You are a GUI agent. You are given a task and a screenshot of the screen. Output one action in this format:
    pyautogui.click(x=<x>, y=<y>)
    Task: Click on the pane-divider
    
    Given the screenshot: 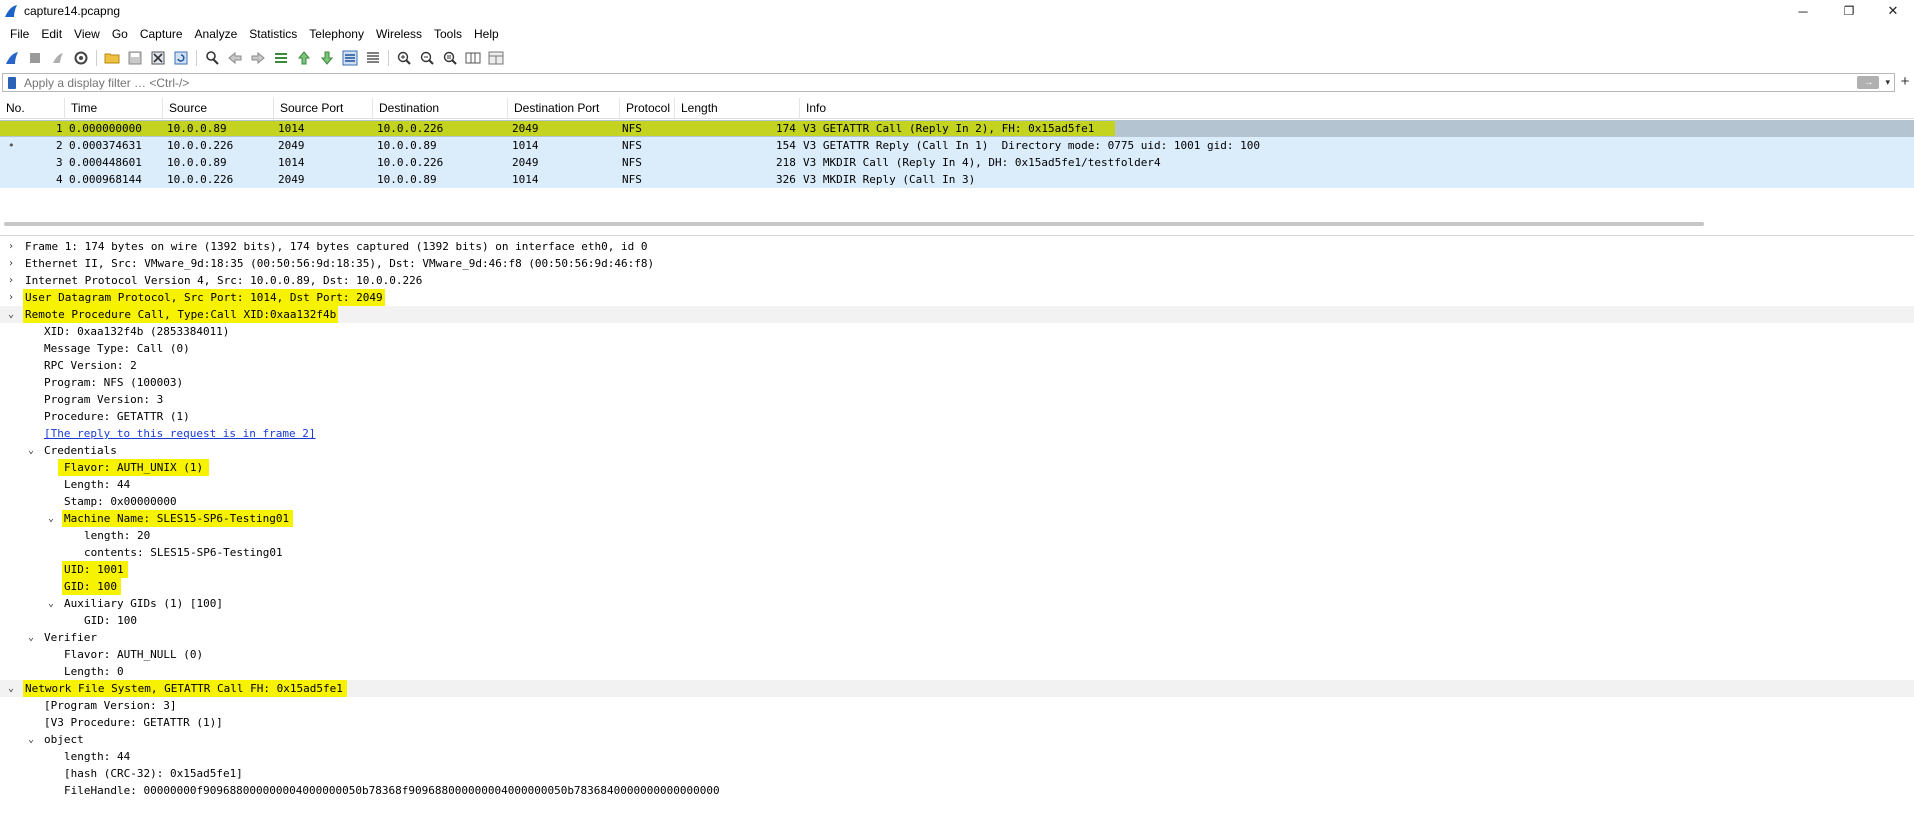 What is the action you would take?
    pyautogui.click(x=957, y=235)
    